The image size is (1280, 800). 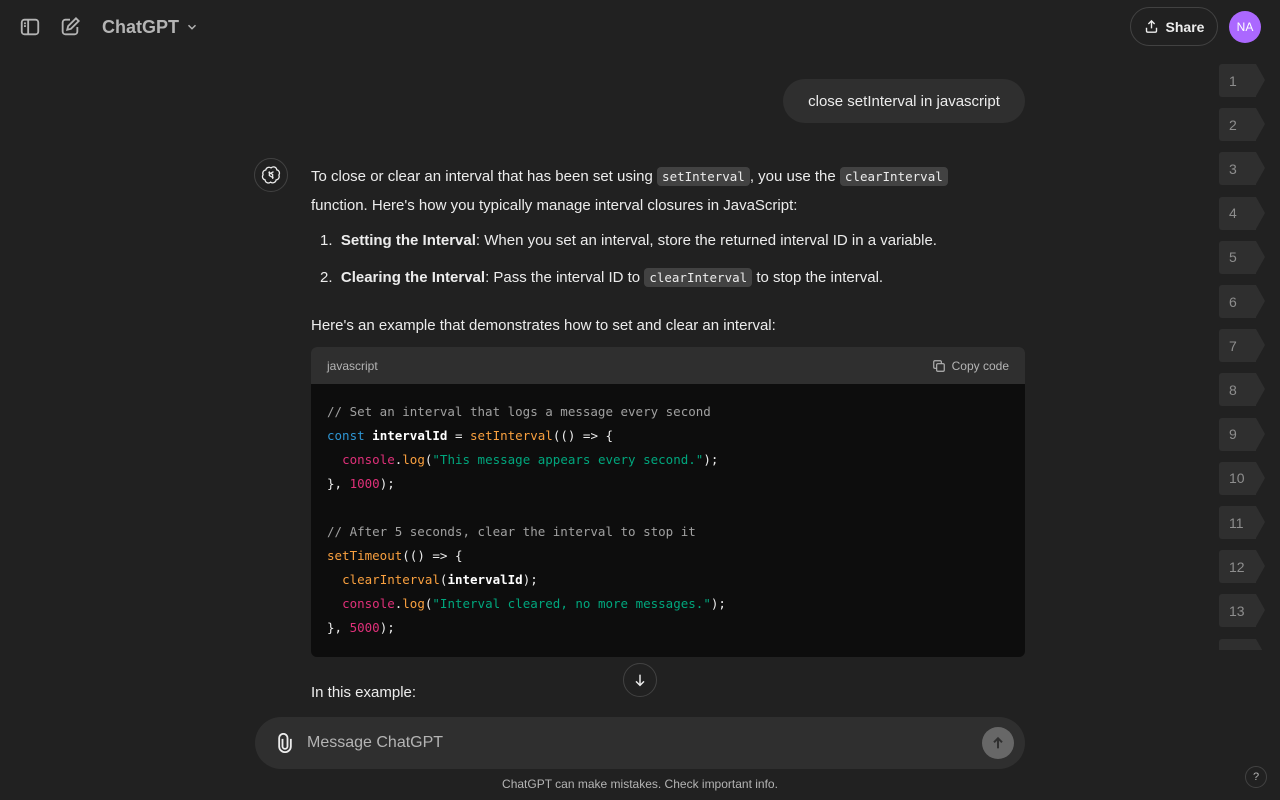 What do you see at coordinates (352, 365) in the screenshot?
I see `code-language: javascript` at bounding box center [352, 365].